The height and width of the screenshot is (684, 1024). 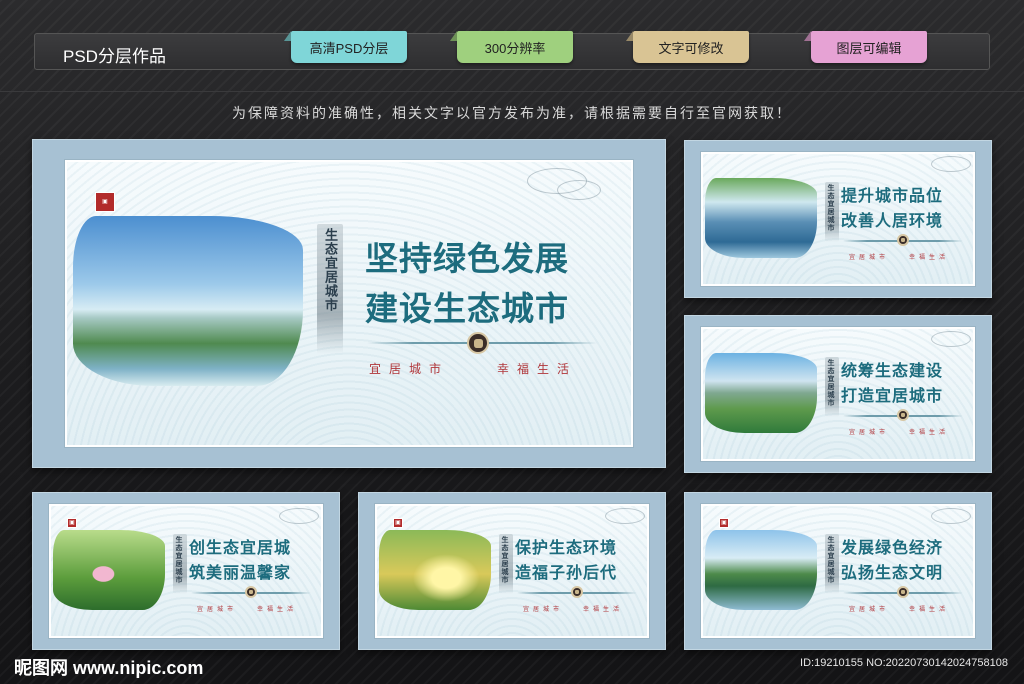 What do you see at coordinates (240, 572) in the screenshot?
I see `headline-line-2: 筑美丽温馨家` at bounding box center [240, 572].